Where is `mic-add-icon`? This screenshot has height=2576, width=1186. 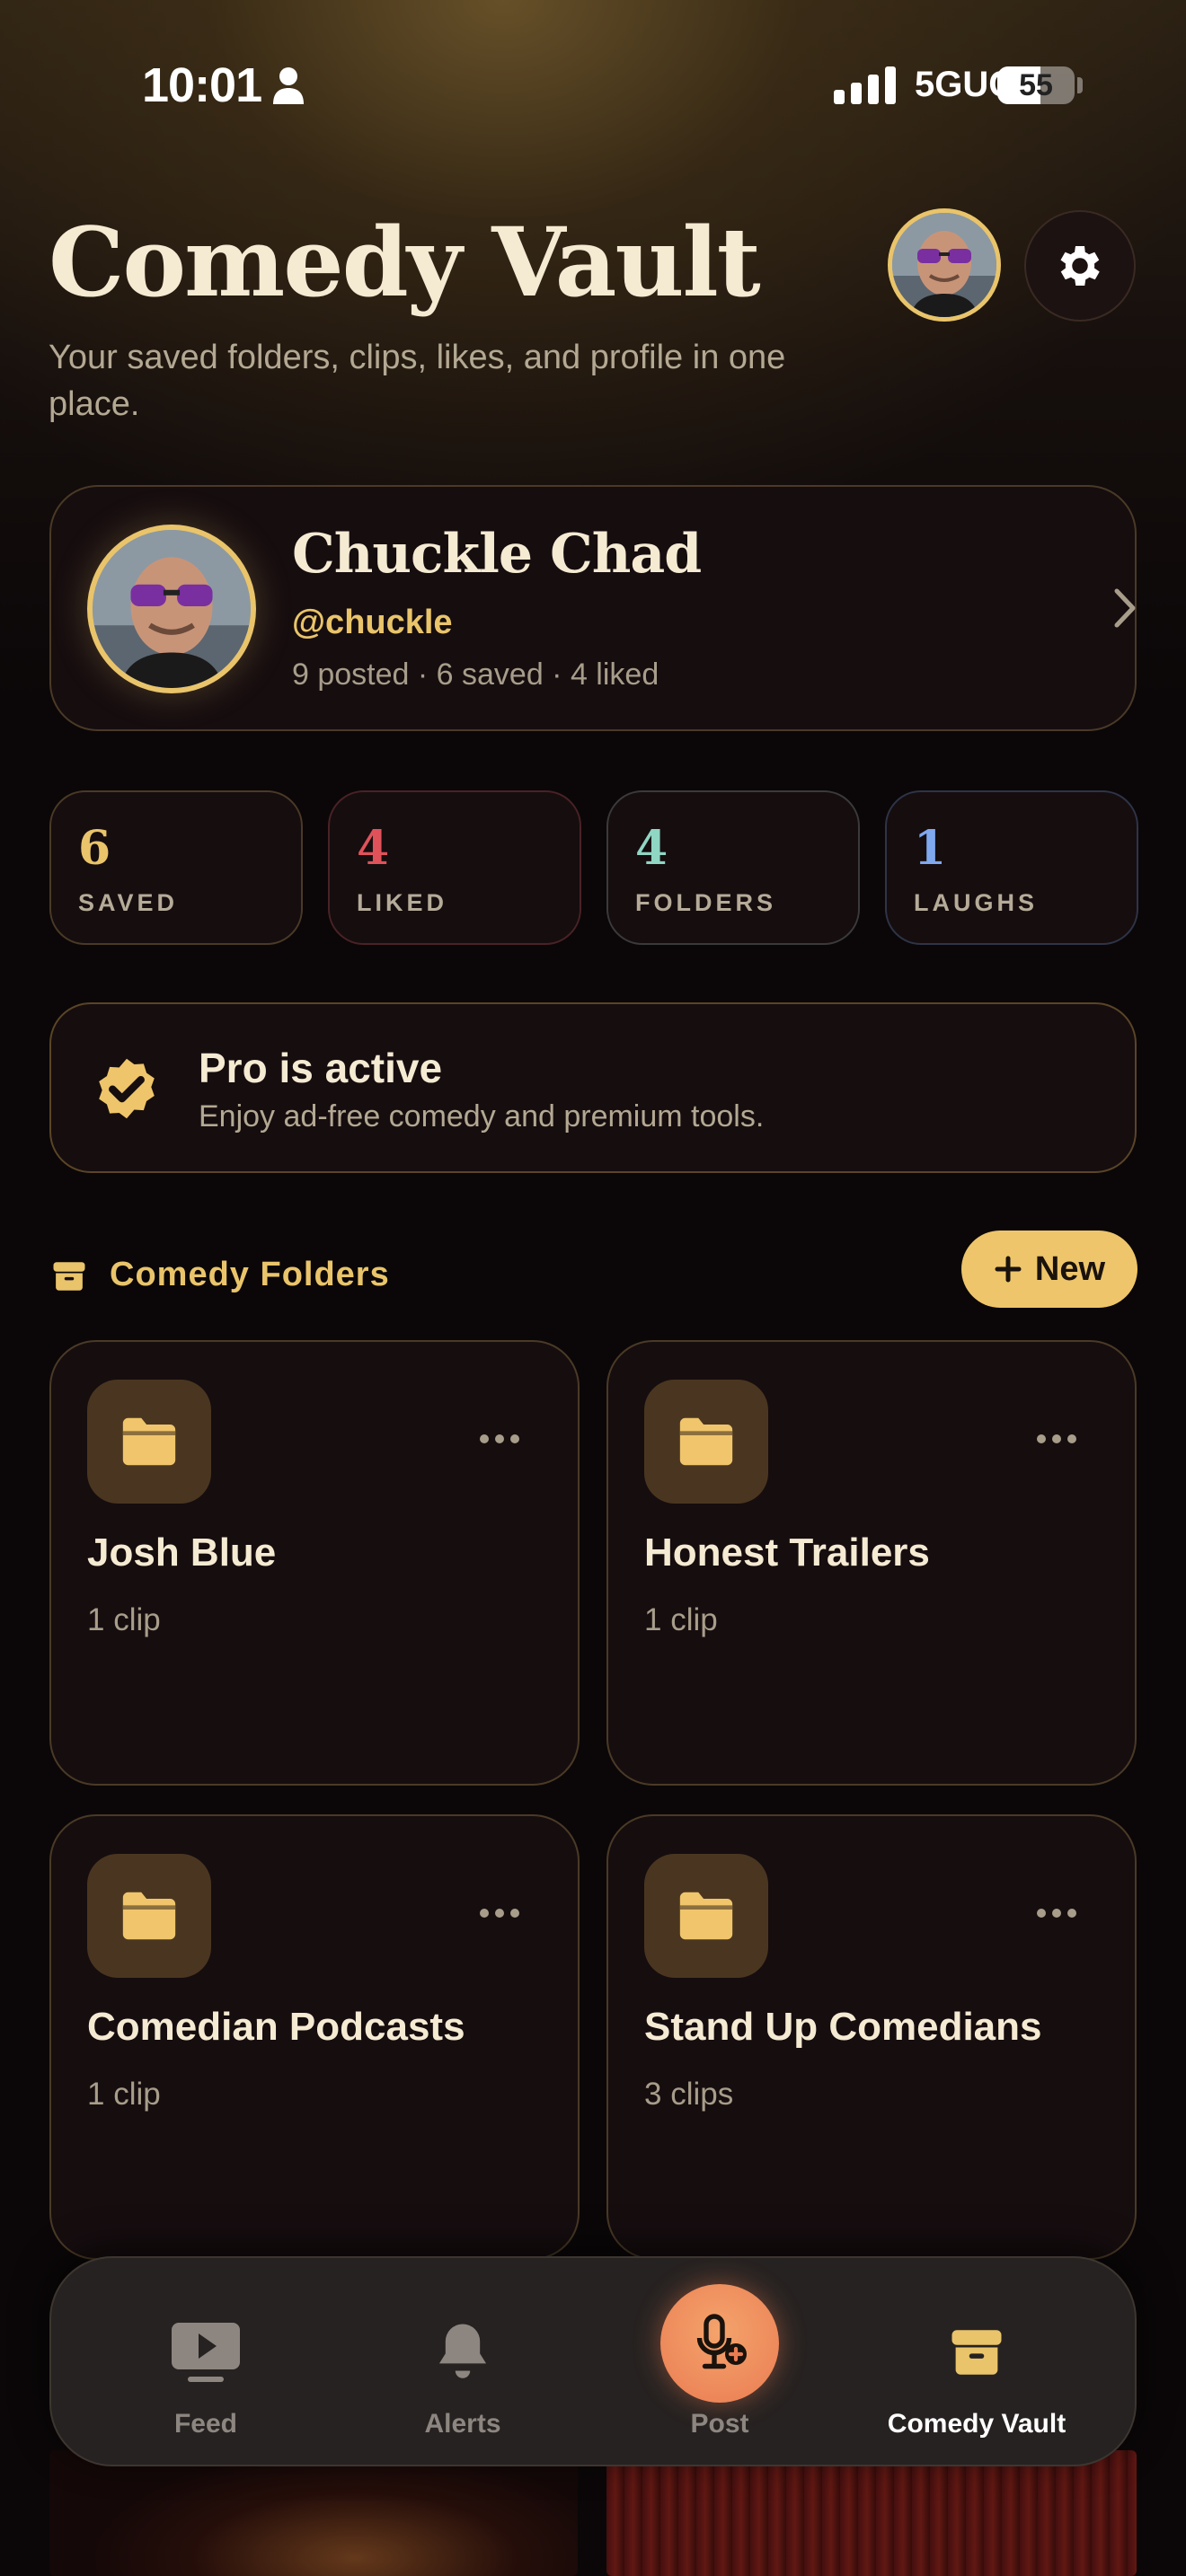
mic-add-icon is located at coordinates (721, 2341).